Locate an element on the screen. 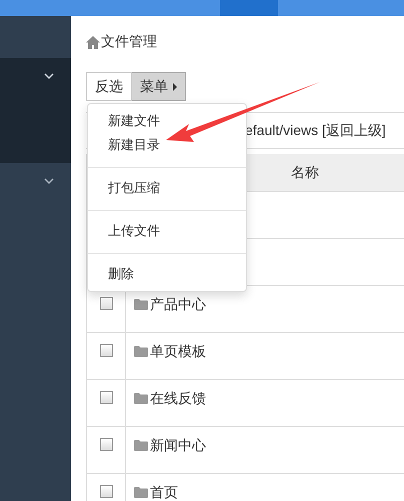 The width and height of the screenshot is (404, 501). menu-item: 新建目录 is located at coordinates (167, 146).